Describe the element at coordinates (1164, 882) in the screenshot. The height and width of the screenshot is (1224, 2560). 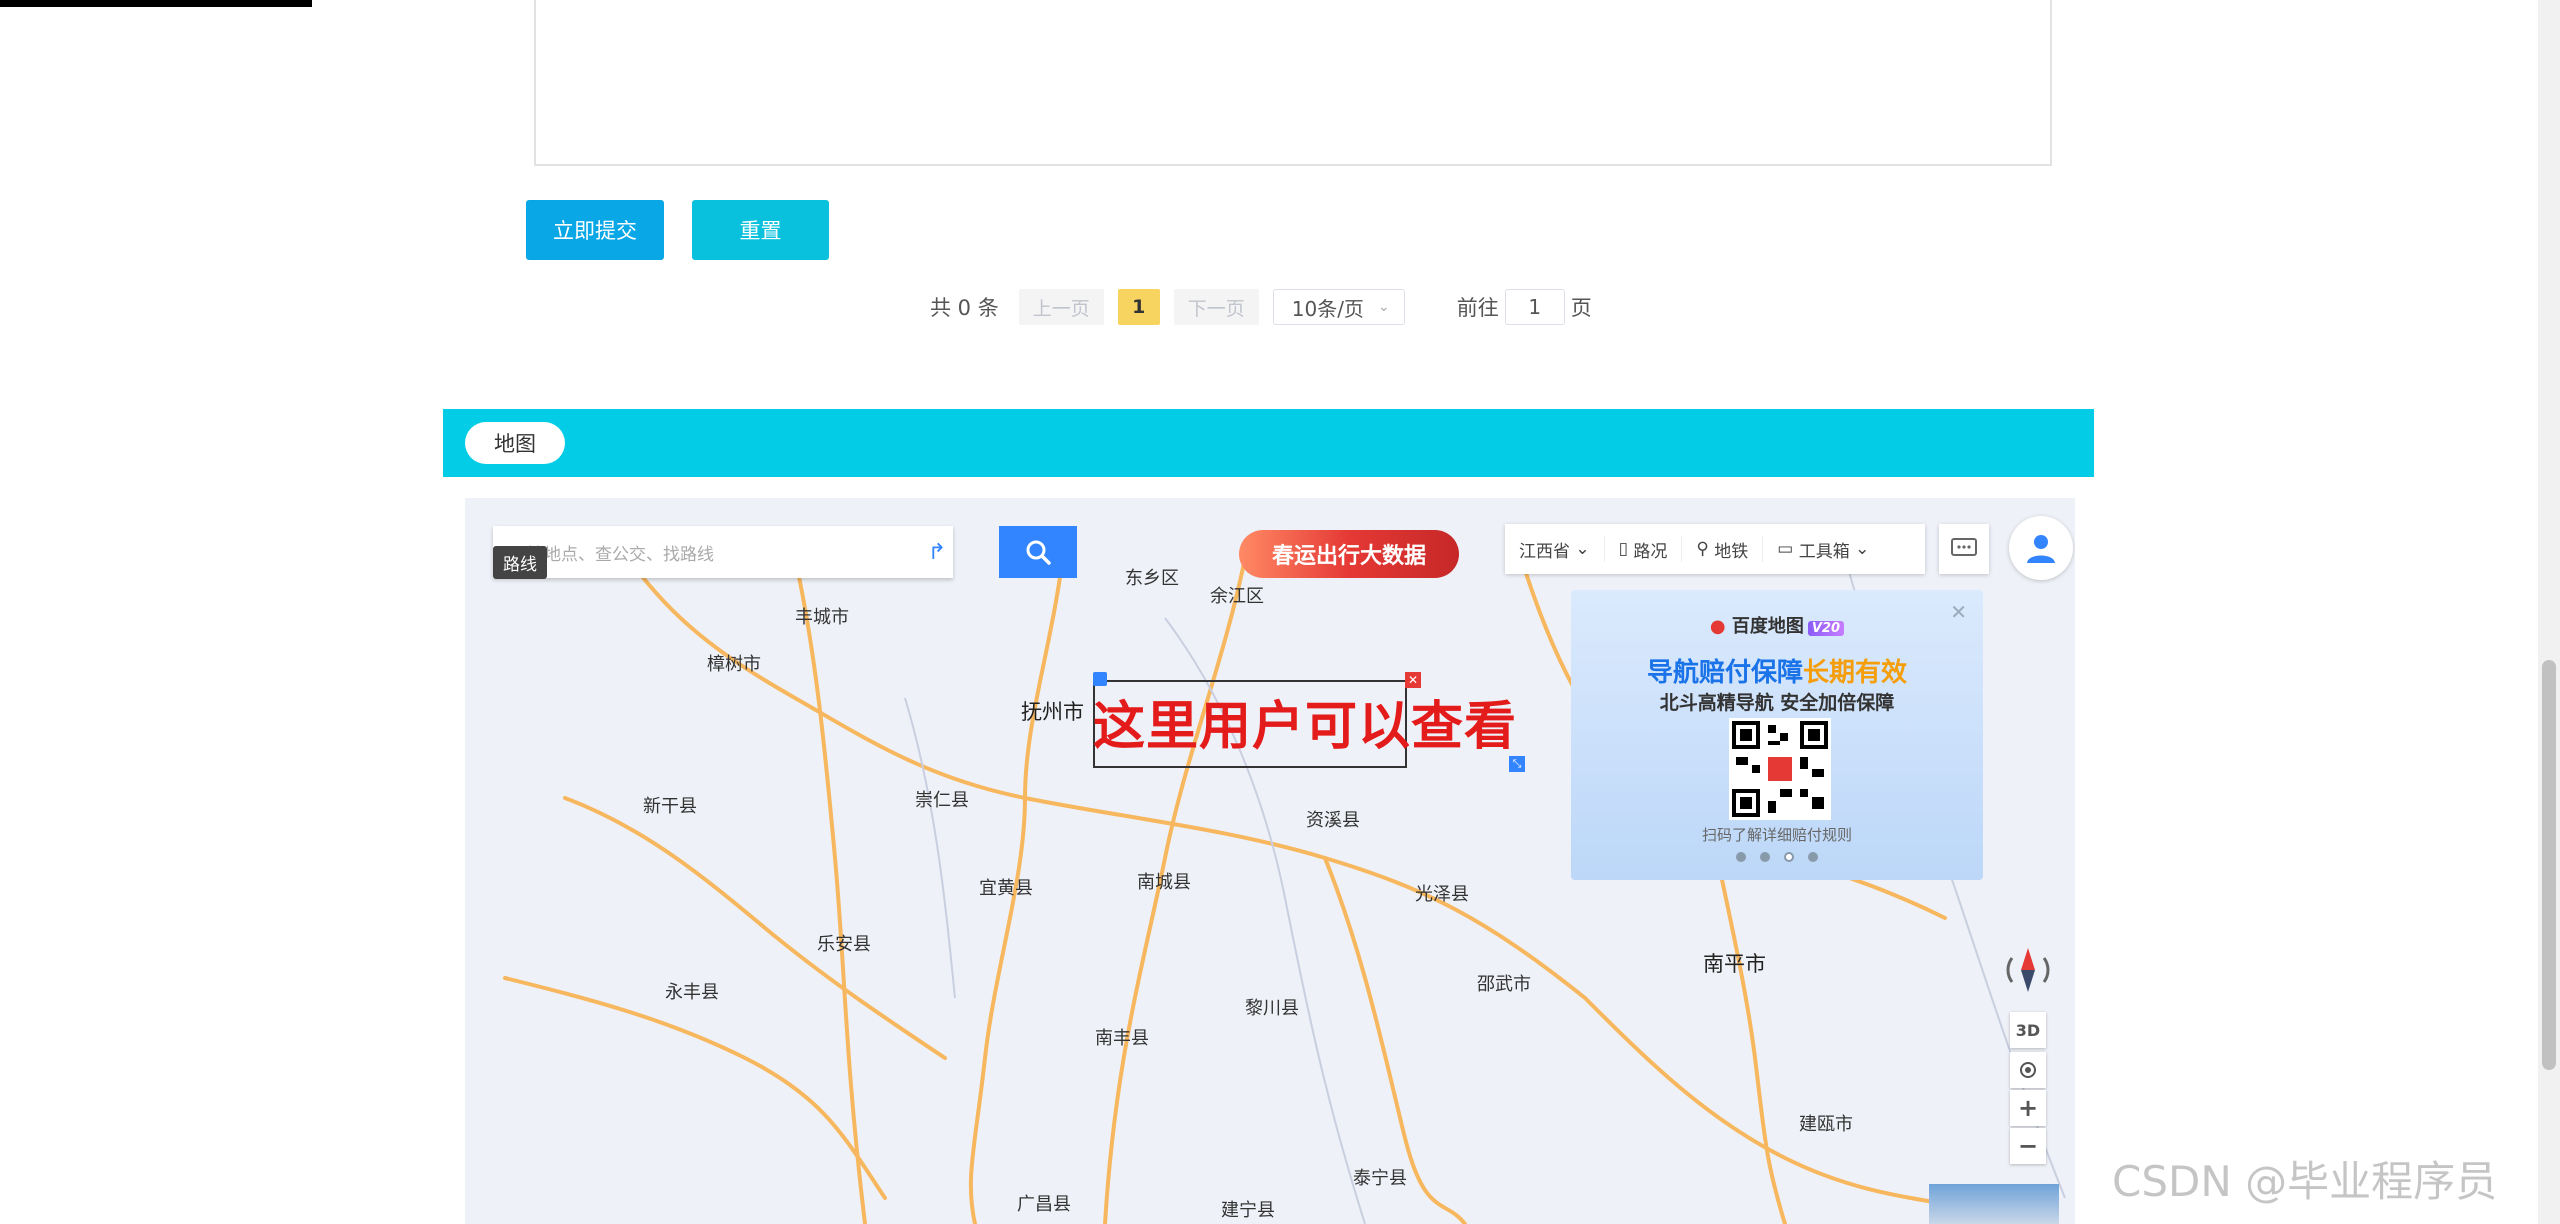
I see `city-label: 南城县` at that location.